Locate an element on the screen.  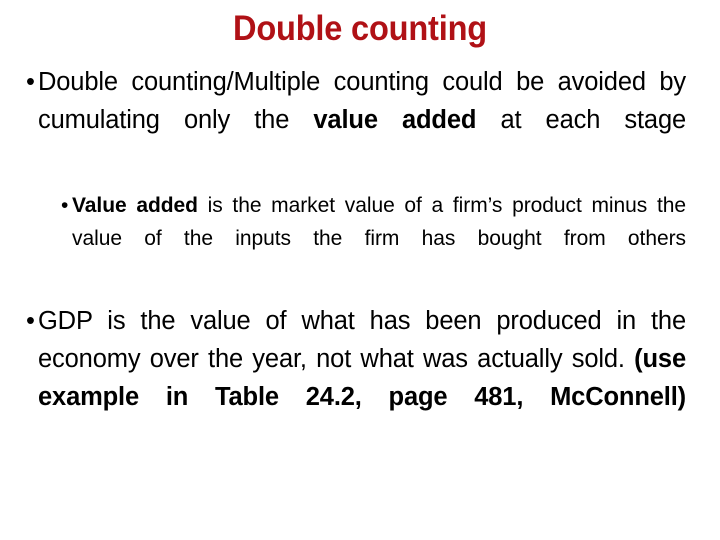
bullet-run-text: at each stage is located at coordinates (581, 120).